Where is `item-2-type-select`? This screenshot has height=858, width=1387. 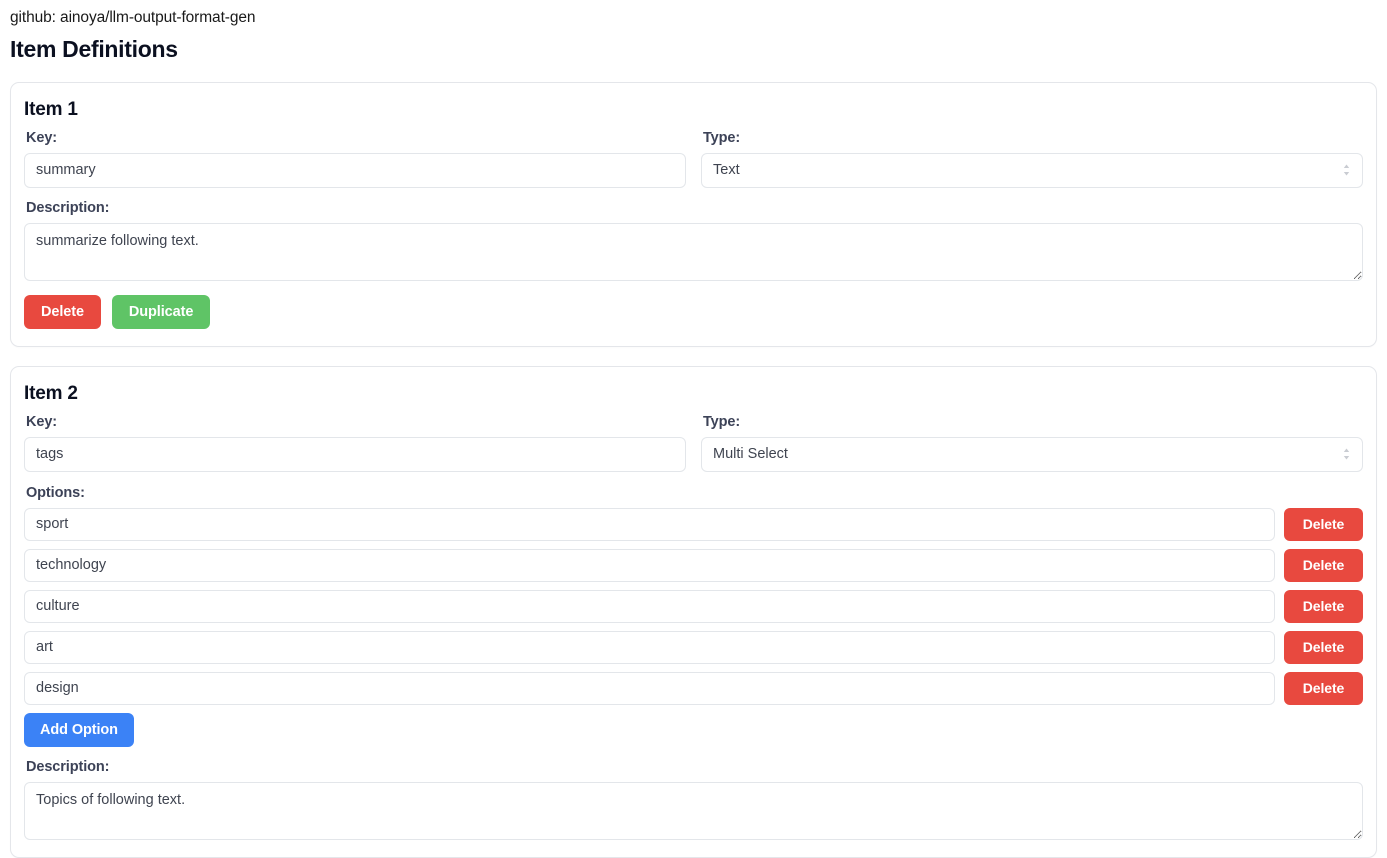
item-2-type-select is located at coordinates (1032, 454).